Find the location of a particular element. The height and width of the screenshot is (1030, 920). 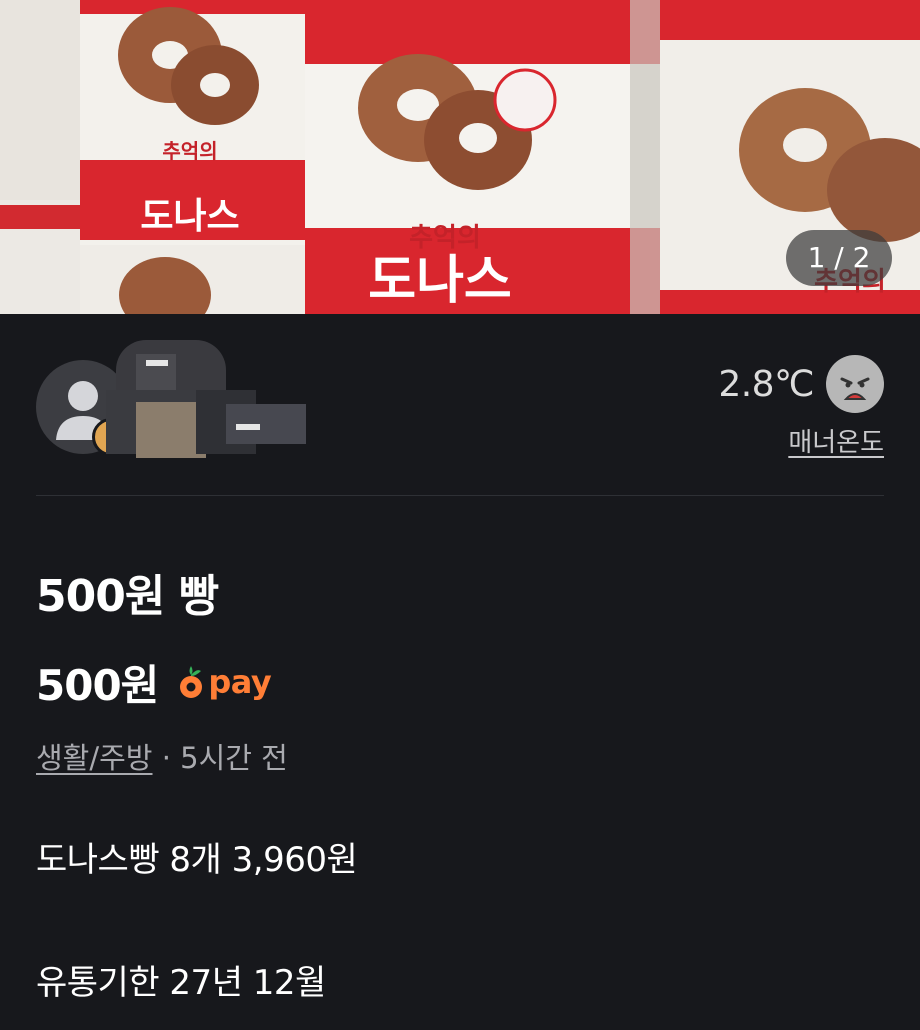

carrot-pay-icon is located at coordinates (191, 682).